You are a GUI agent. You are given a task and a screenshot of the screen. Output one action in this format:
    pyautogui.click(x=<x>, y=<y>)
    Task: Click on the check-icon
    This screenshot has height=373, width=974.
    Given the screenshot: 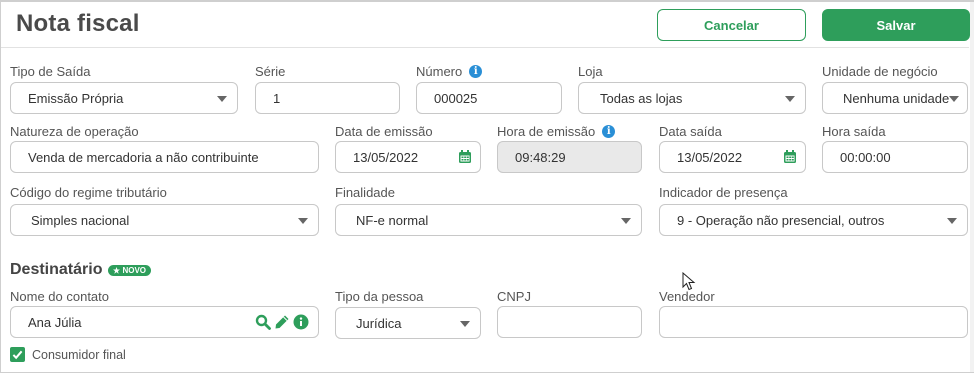 What is the action you would take?
    pyautogui.click(x=17, y=355)
    